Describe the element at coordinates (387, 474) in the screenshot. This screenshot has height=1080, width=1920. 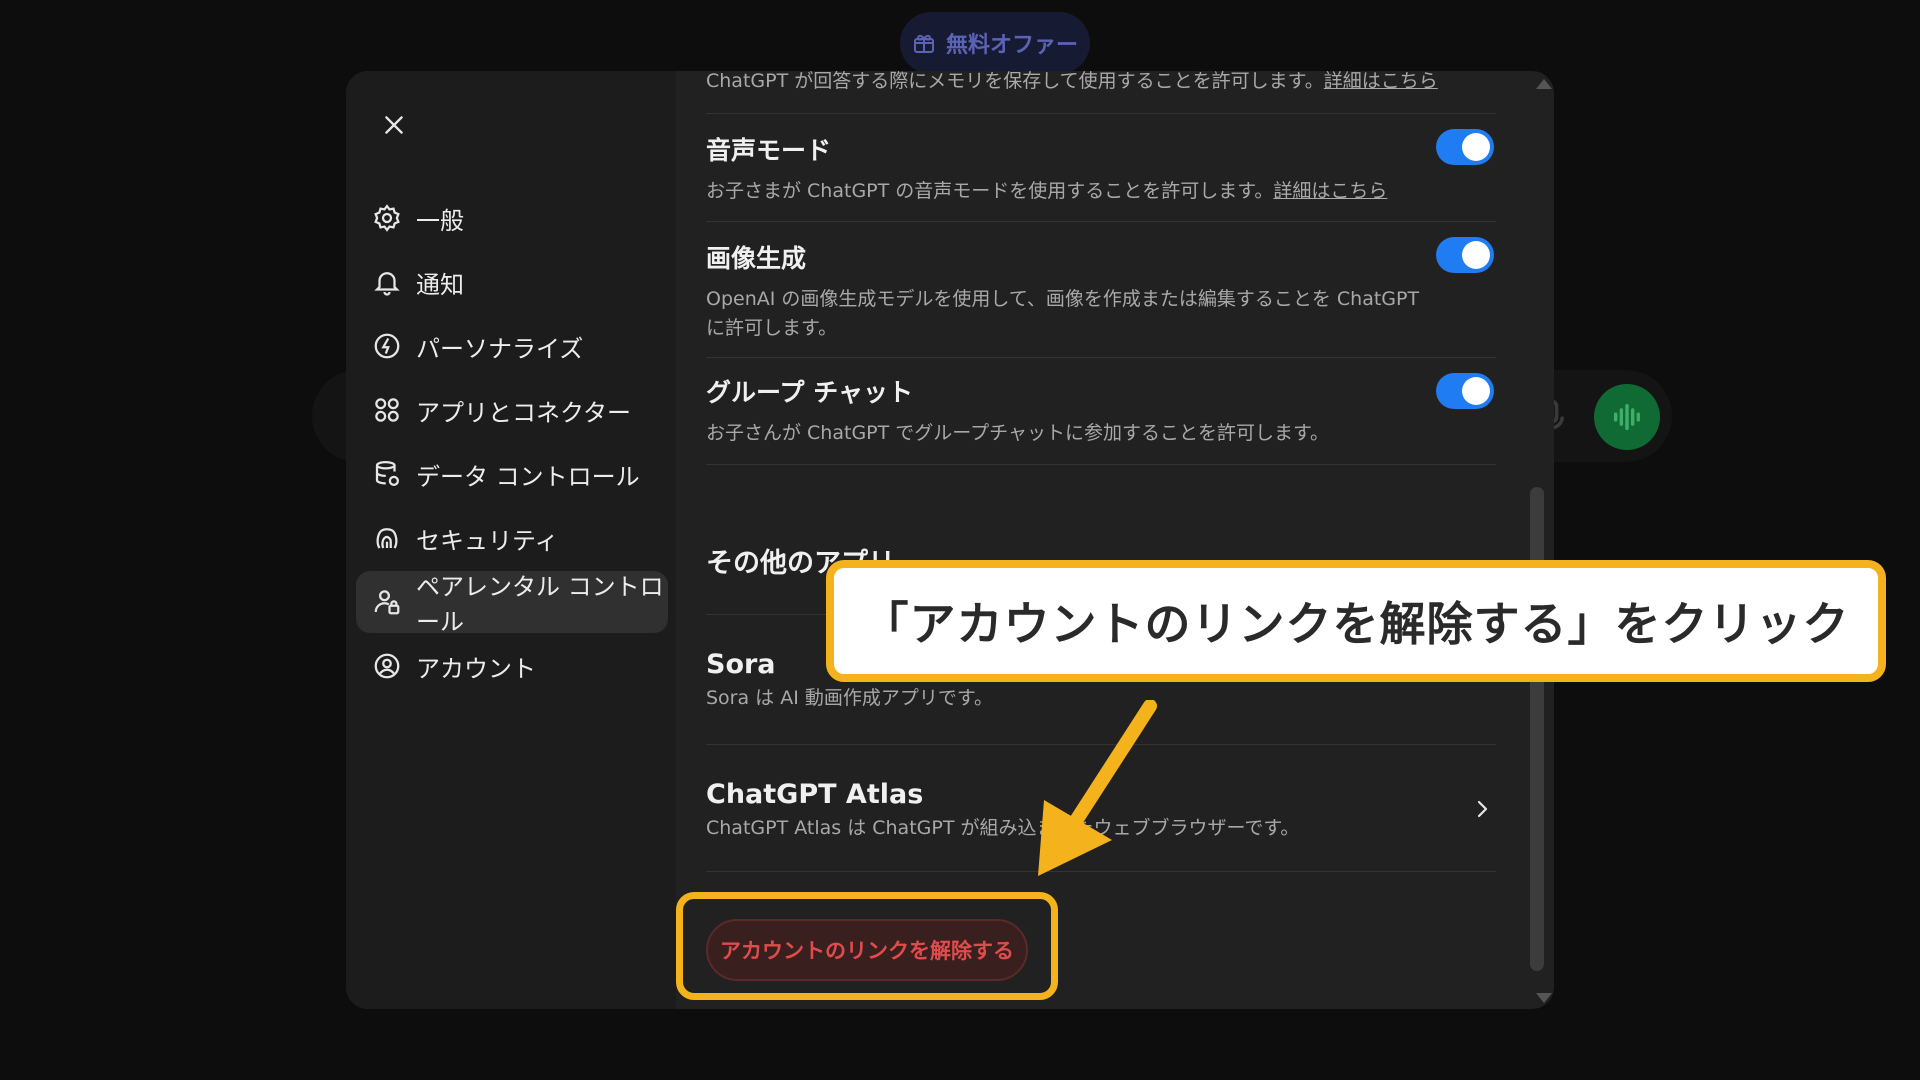
I see `database-icon` at that location.